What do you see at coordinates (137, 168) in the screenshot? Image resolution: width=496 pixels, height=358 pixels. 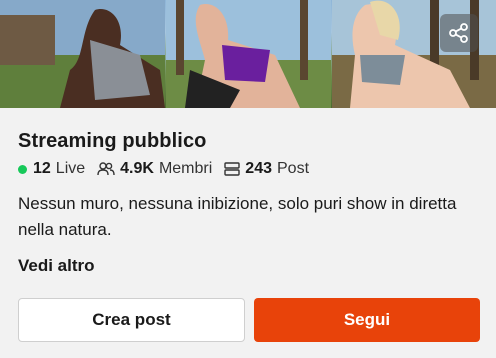 I see `members-count: 4.9K` at bounding box center [137, 168].